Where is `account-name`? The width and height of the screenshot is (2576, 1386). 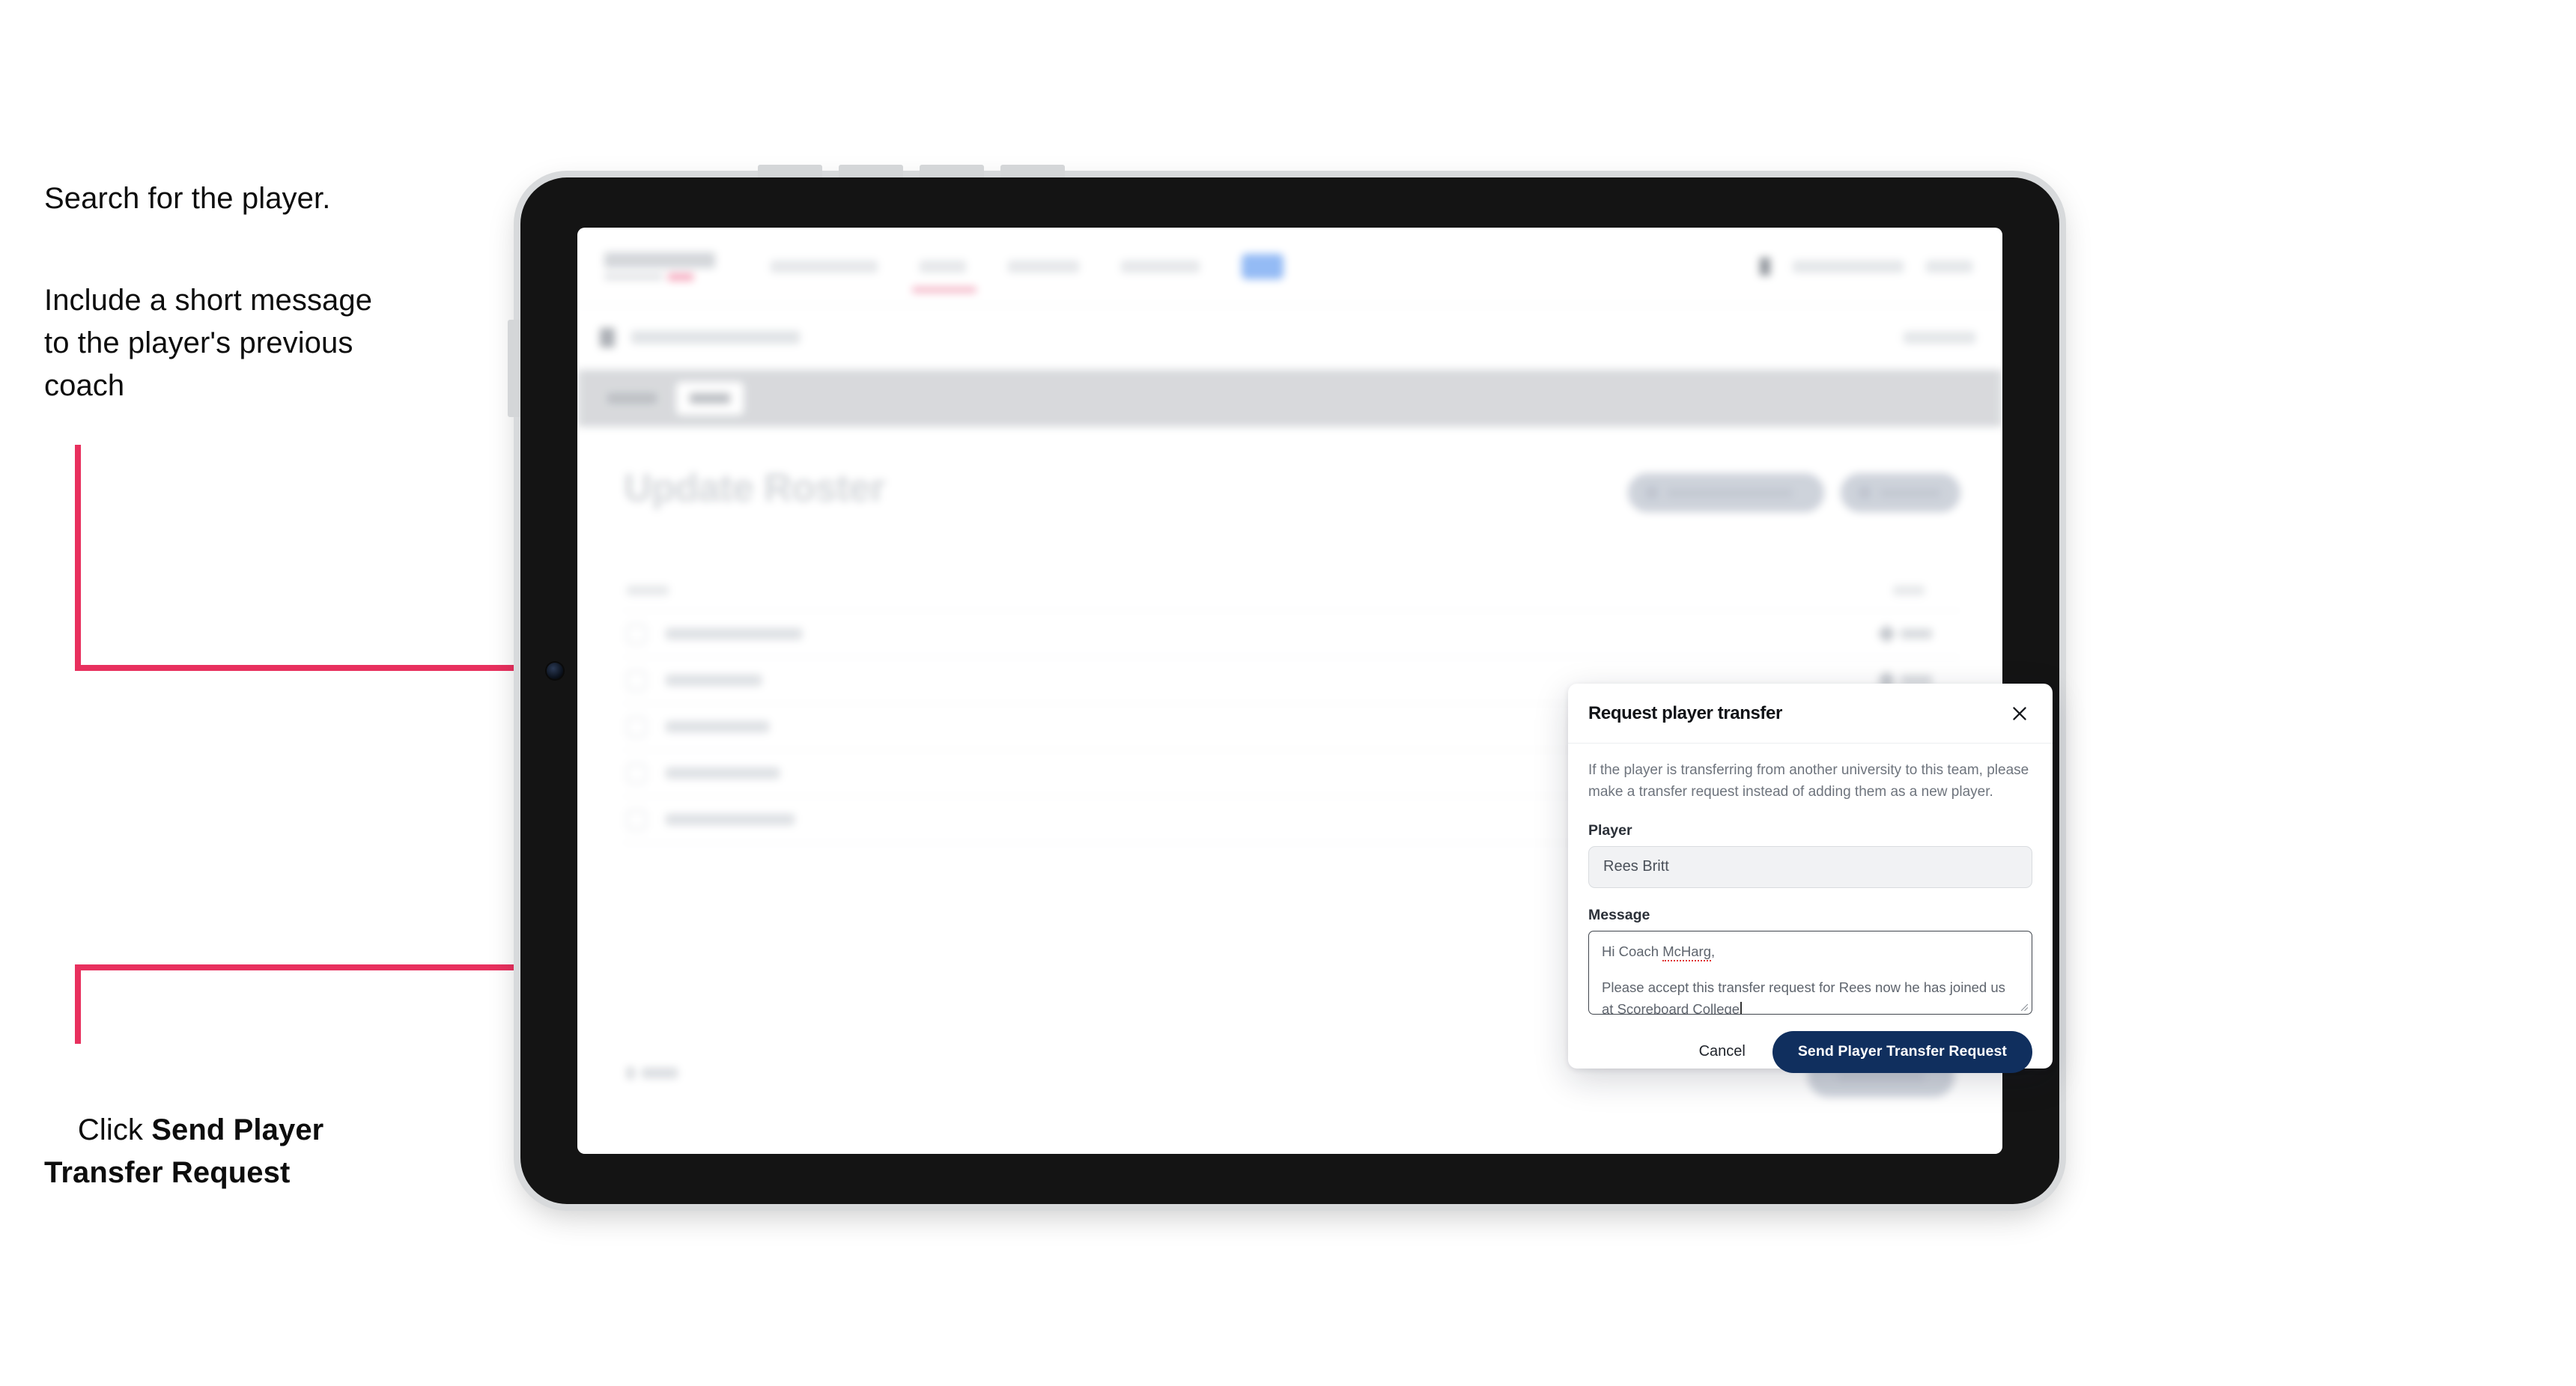 account-name is located at coordinates (1848, 266).